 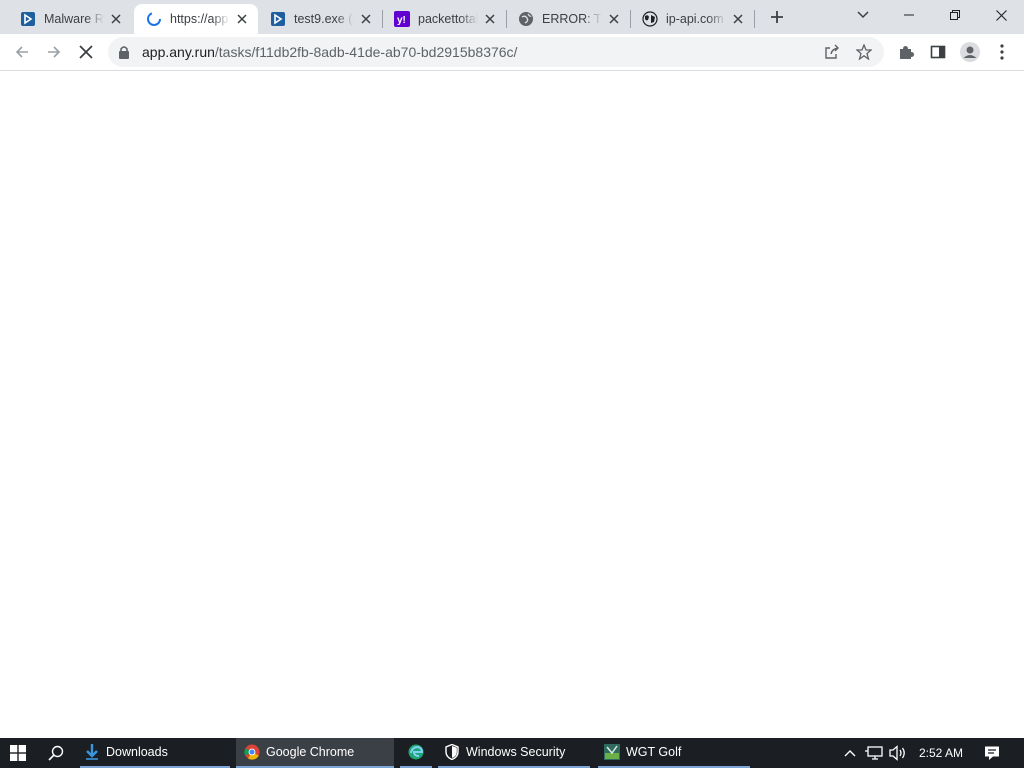 I want to click on minimize-icon, so click(x=909, y=15).